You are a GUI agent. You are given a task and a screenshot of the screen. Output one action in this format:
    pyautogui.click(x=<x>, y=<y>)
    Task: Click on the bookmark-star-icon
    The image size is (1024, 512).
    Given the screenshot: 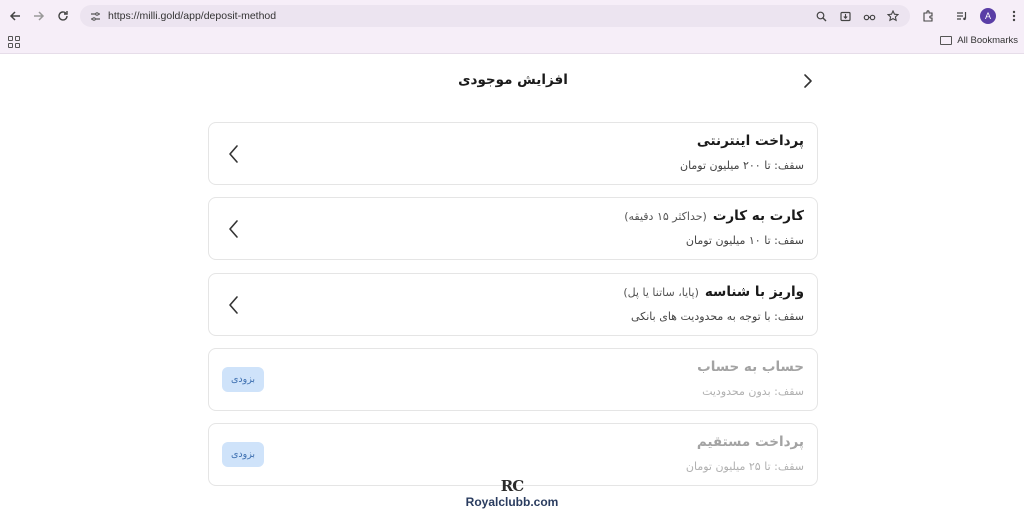 What is the action you would take?
    pyautogui.click(x=893, y=16)
    